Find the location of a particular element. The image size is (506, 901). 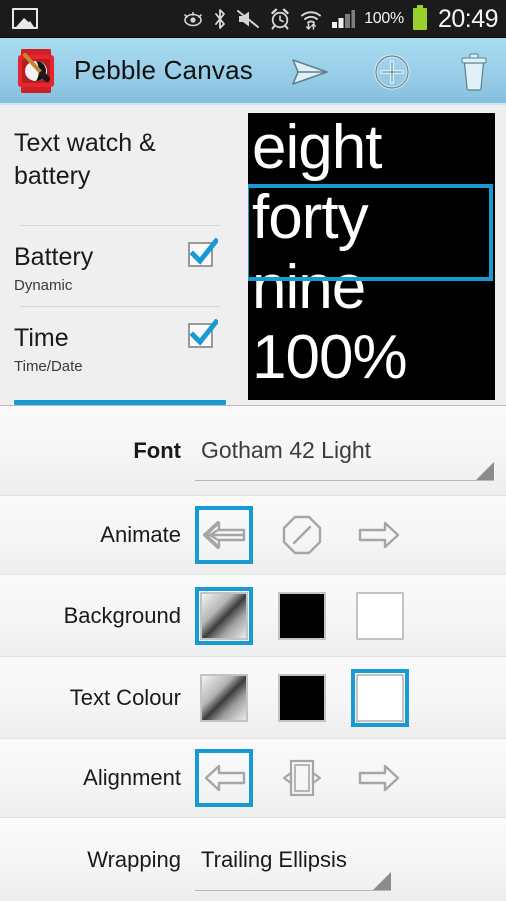

background-options is located at coordinates (302, 615).